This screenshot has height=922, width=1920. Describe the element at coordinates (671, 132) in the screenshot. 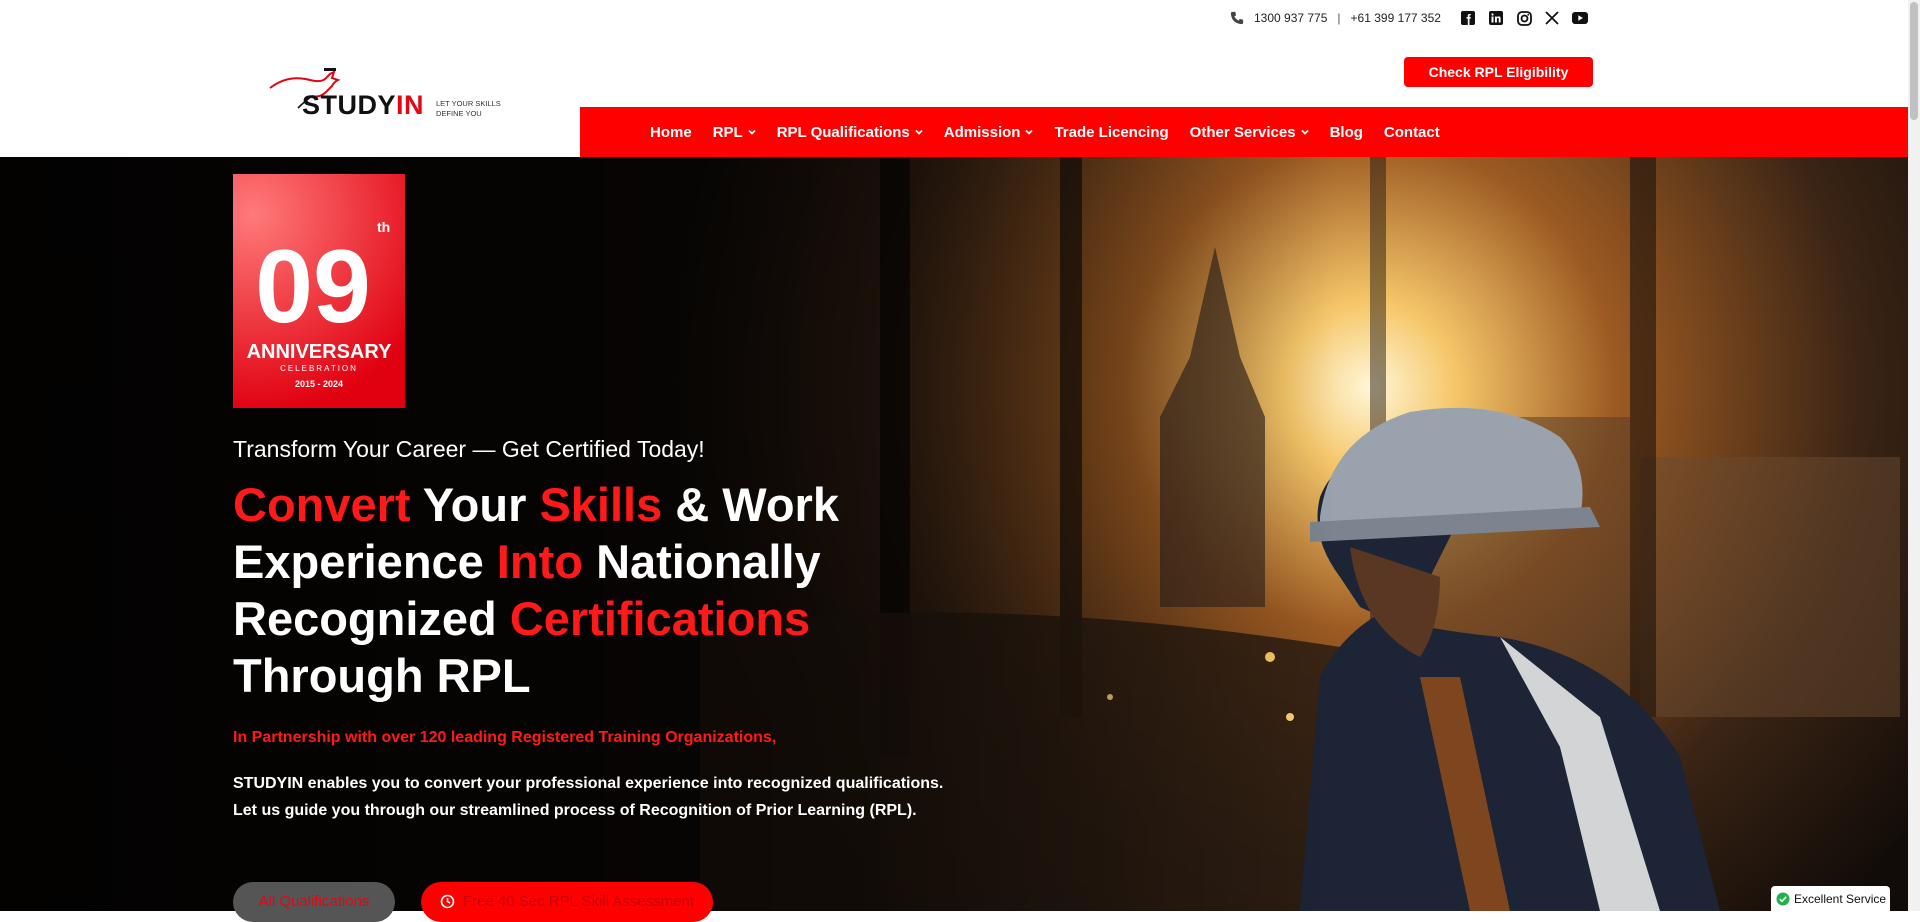

I see `nav-home: Home` at that location.